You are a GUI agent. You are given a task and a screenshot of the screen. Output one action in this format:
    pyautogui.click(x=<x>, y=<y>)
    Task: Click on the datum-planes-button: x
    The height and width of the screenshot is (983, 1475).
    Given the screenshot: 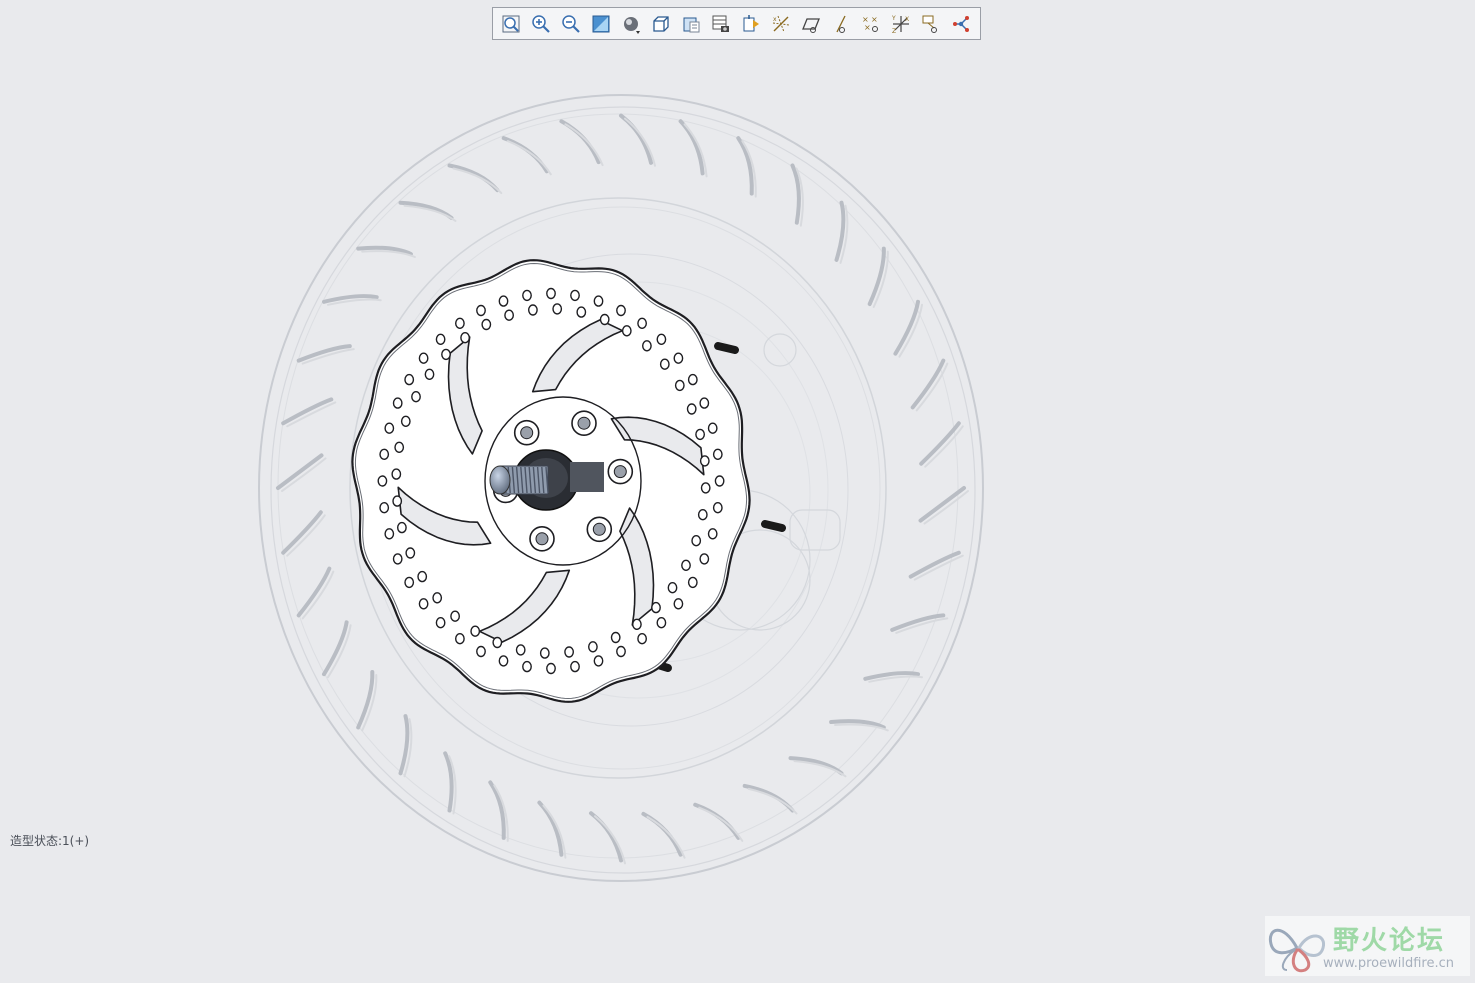 What is the action you would take?
    pyautogui.click(x=781, y=24)
    